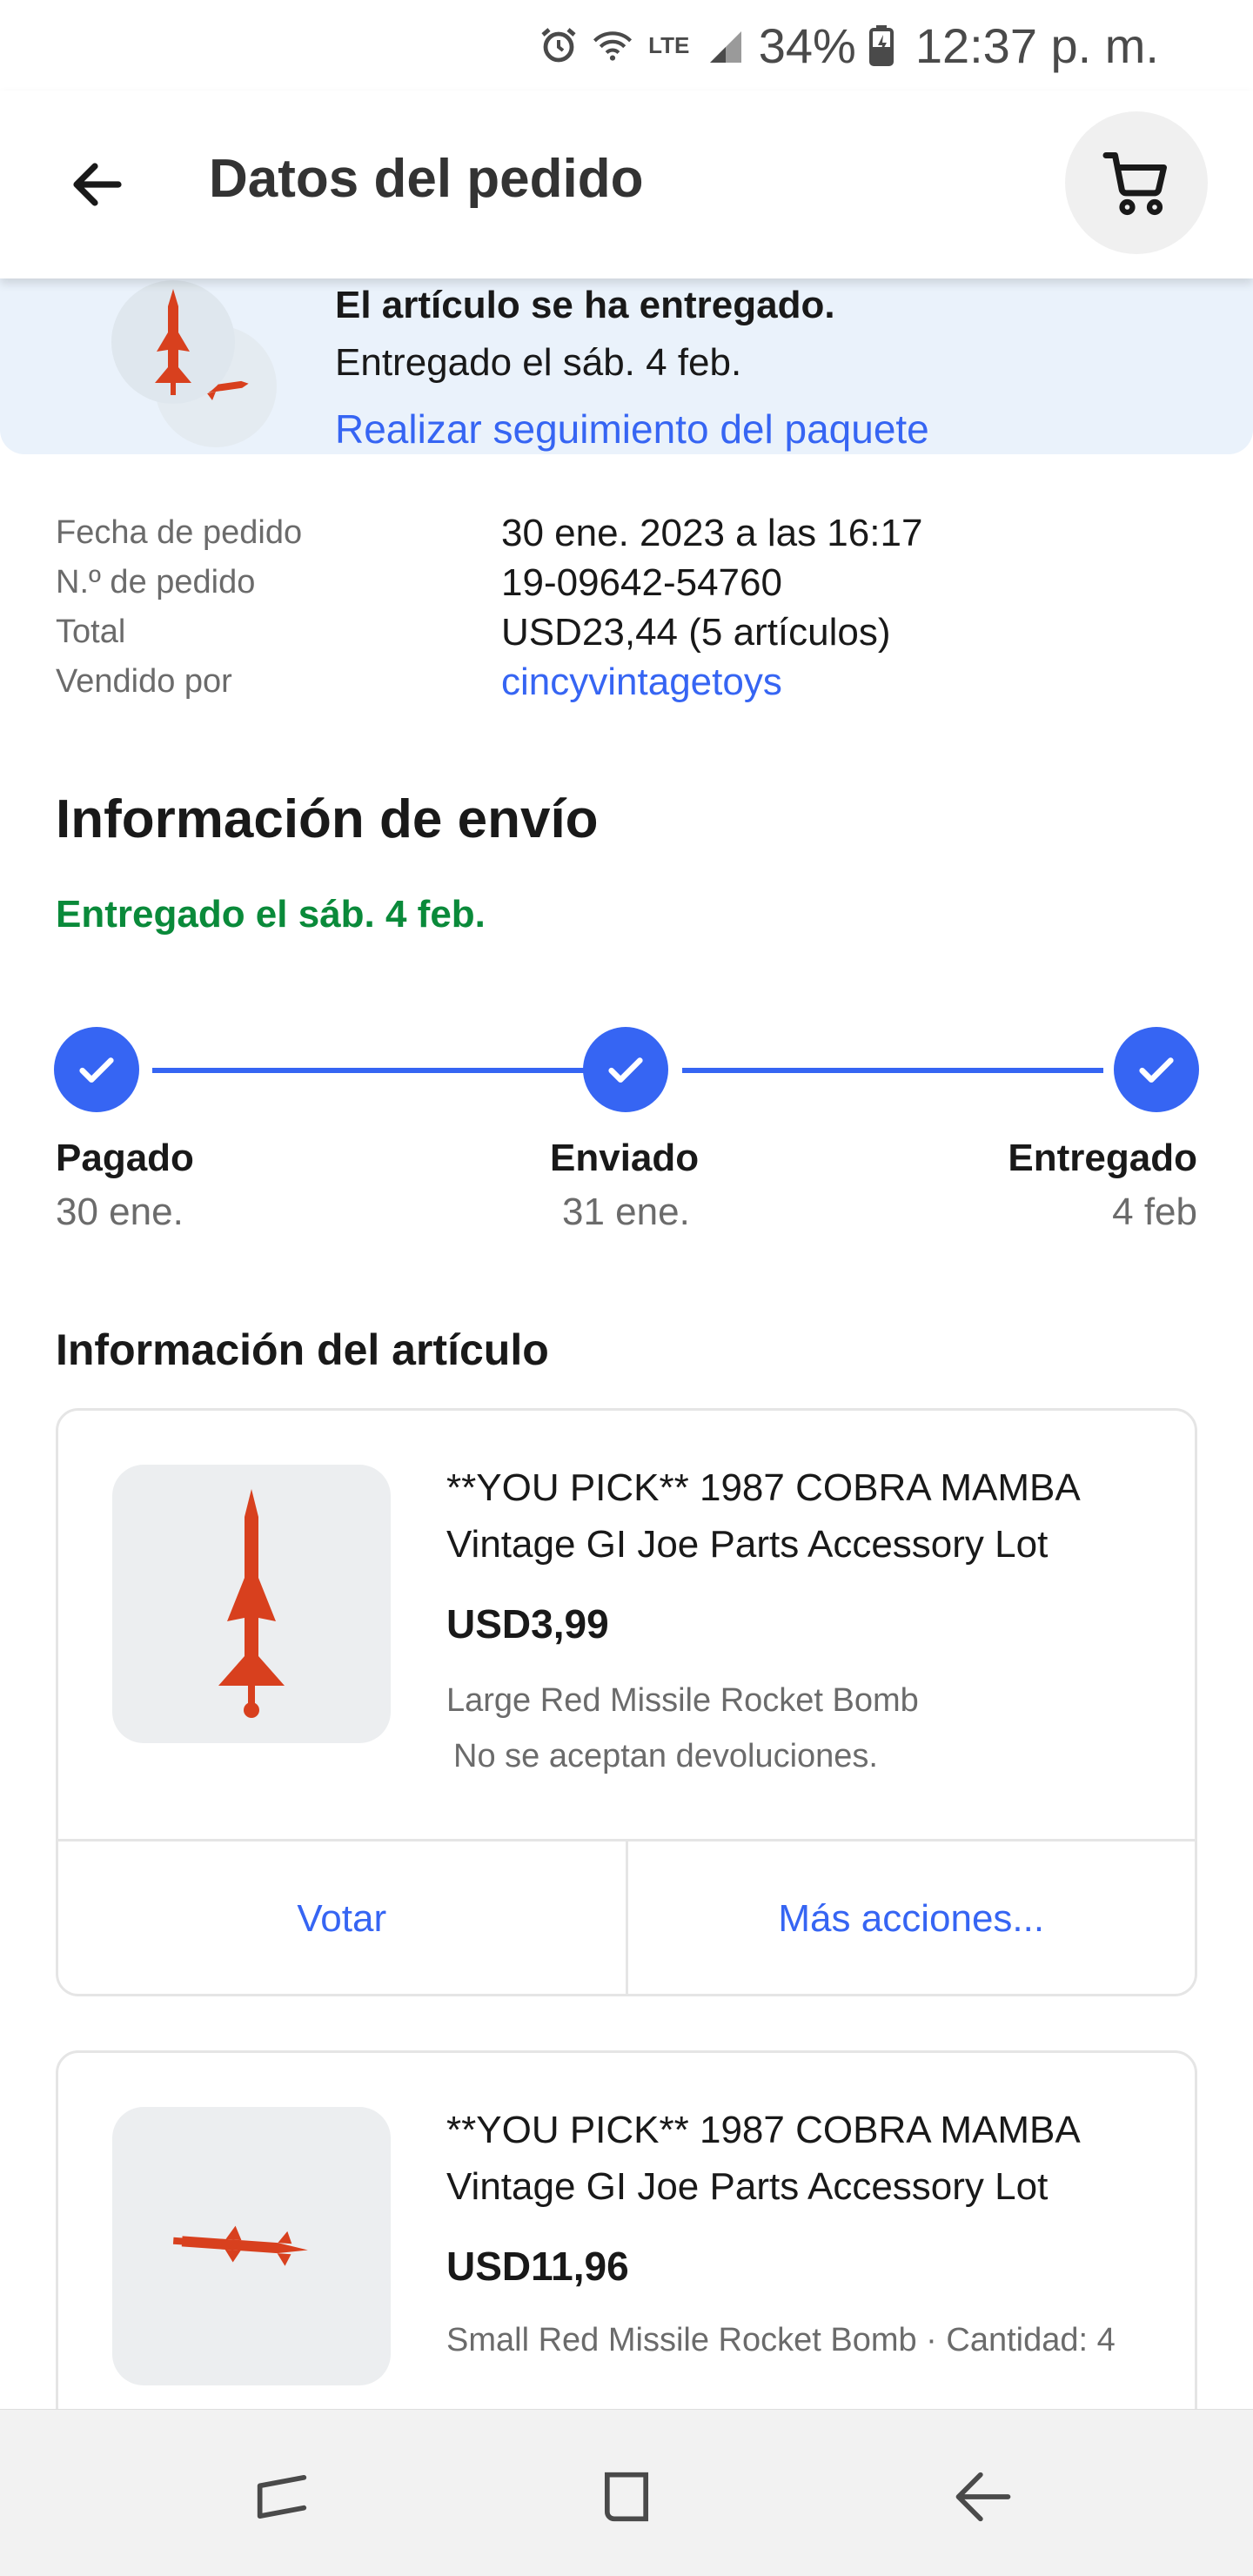 This screenshot has width=1253, height=2576. I want to click on home-icon, so click(626, 2497).